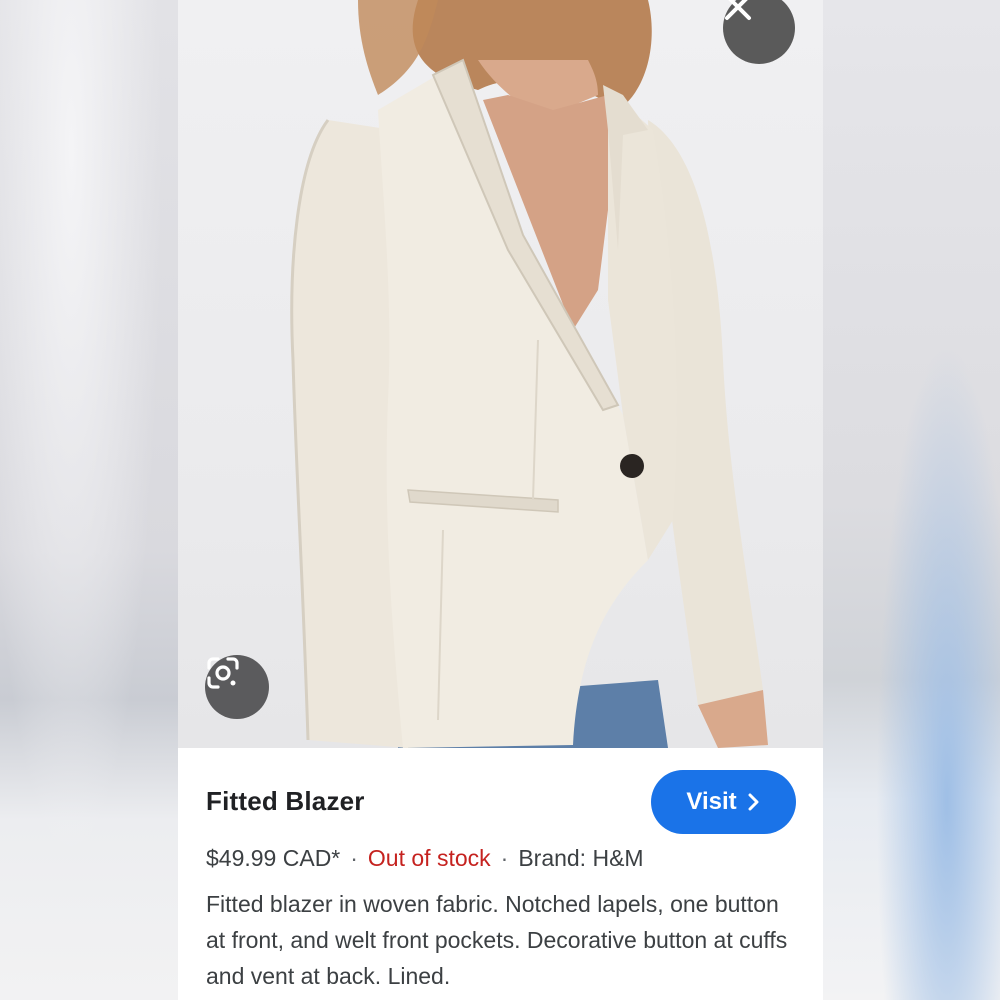 The height and width of the screenshot is (1000, 1000). What do you see at coordinates (738, 10) in the screenshot?
I see `close-icon` at bounding box center [738, 10].